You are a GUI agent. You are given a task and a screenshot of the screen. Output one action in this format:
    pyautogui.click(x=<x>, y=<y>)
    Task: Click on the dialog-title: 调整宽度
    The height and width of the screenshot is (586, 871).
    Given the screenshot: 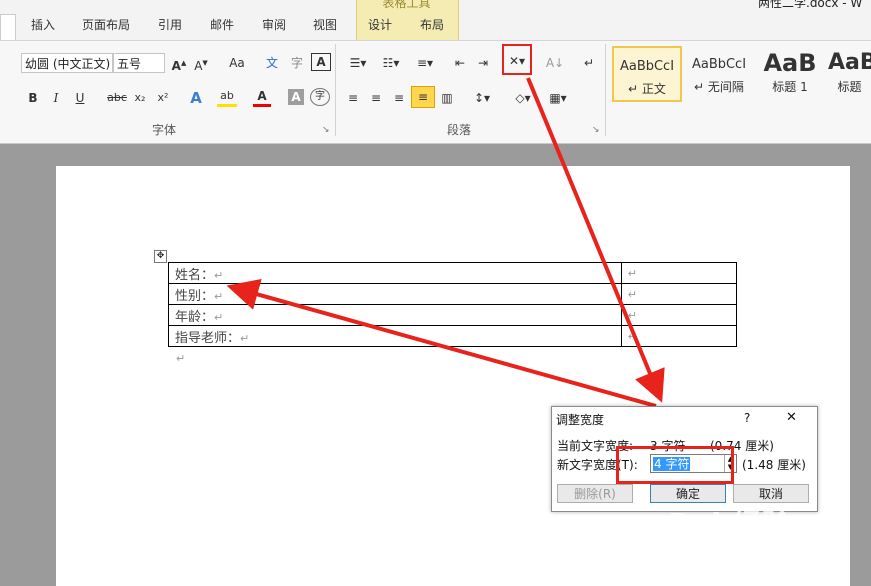 What is the action you would take?
    pyautogui.click(x=580, y=420)
    